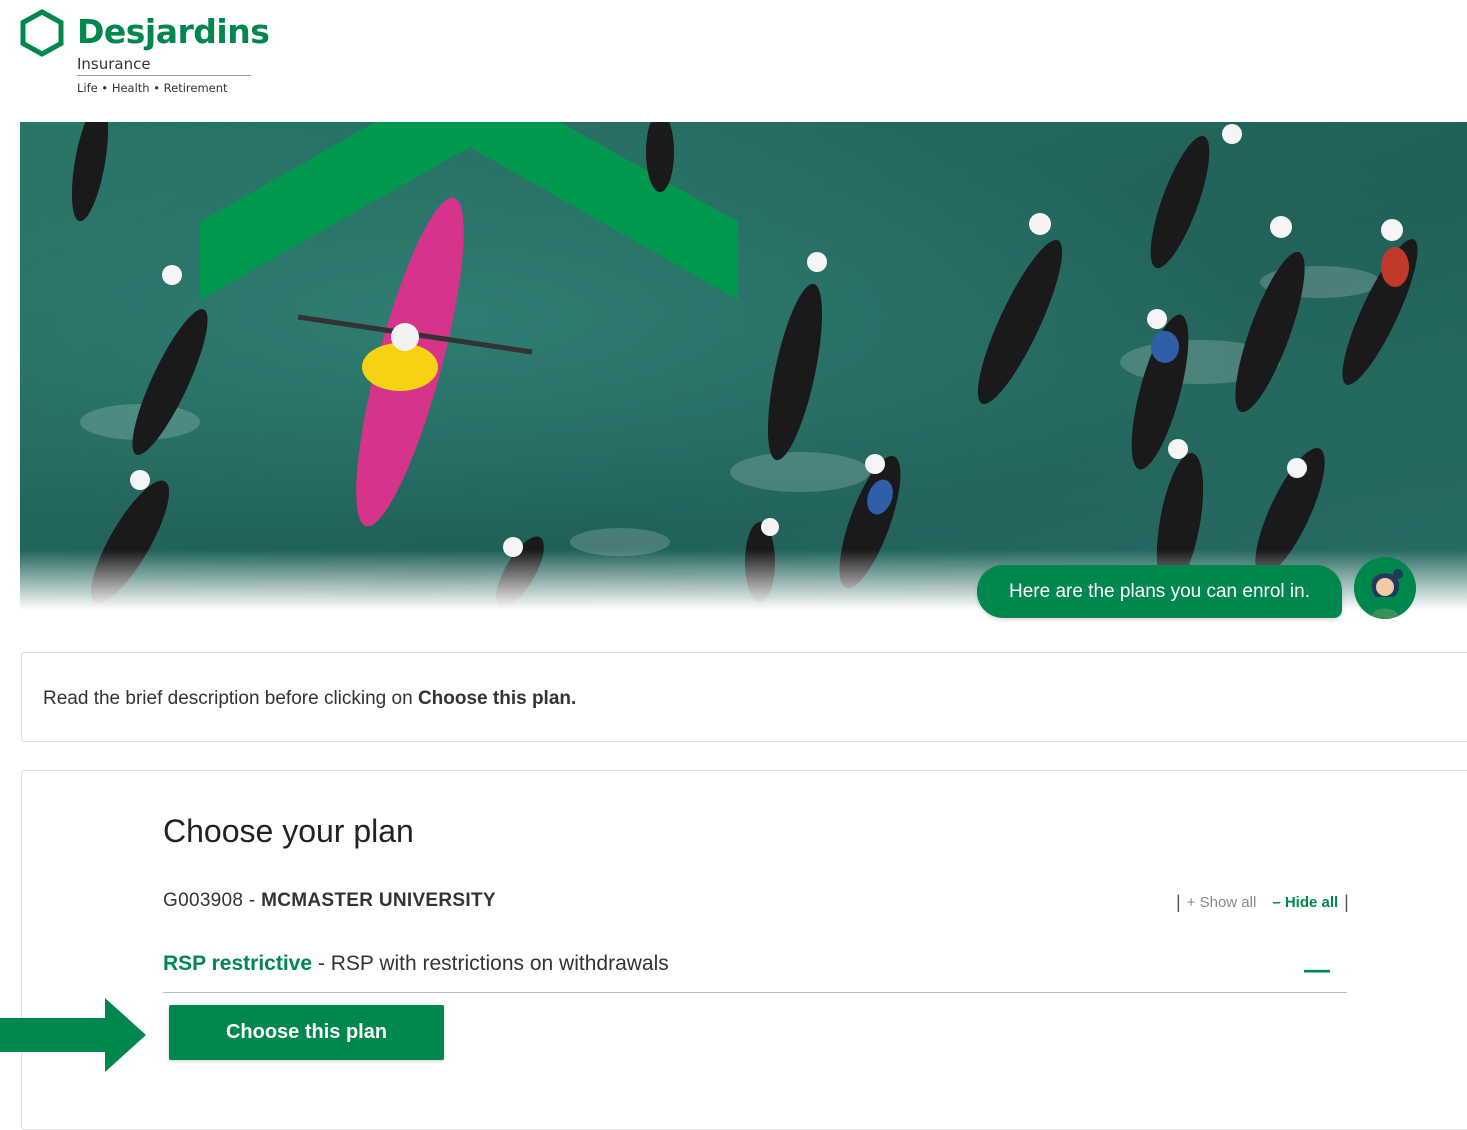 Image resolution: width=1467 pixels, height=1130 pixels. I want to click on brand-tagline: Life • Health • Retirement, so click(152, 88).